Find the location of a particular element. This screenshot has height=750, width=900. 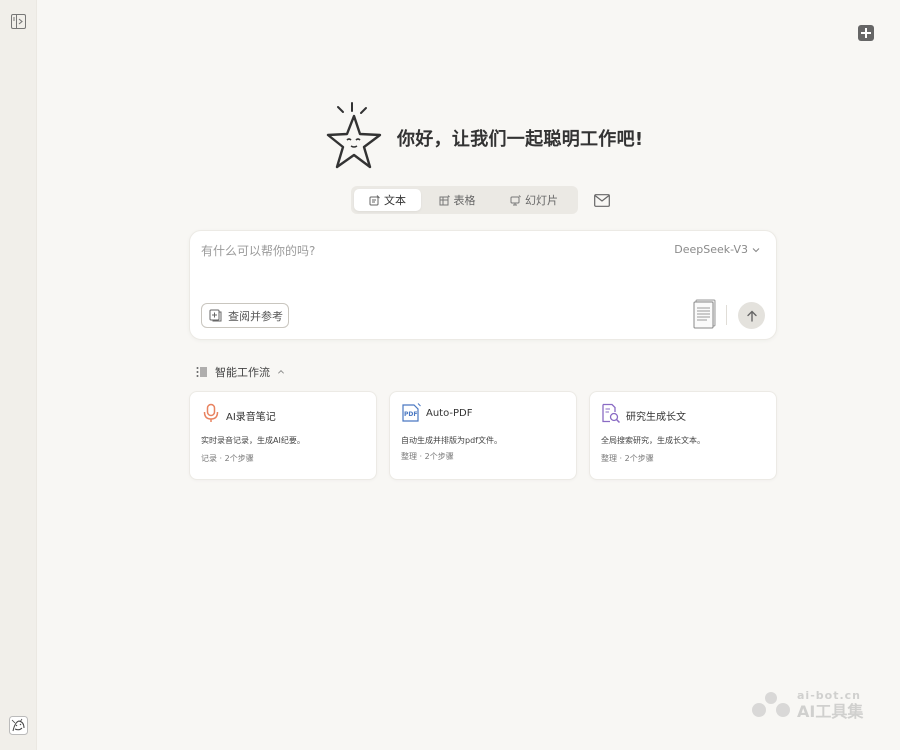

hero: 你好，让我们一起聪明工作吧! is located at coordinates (484, 137).